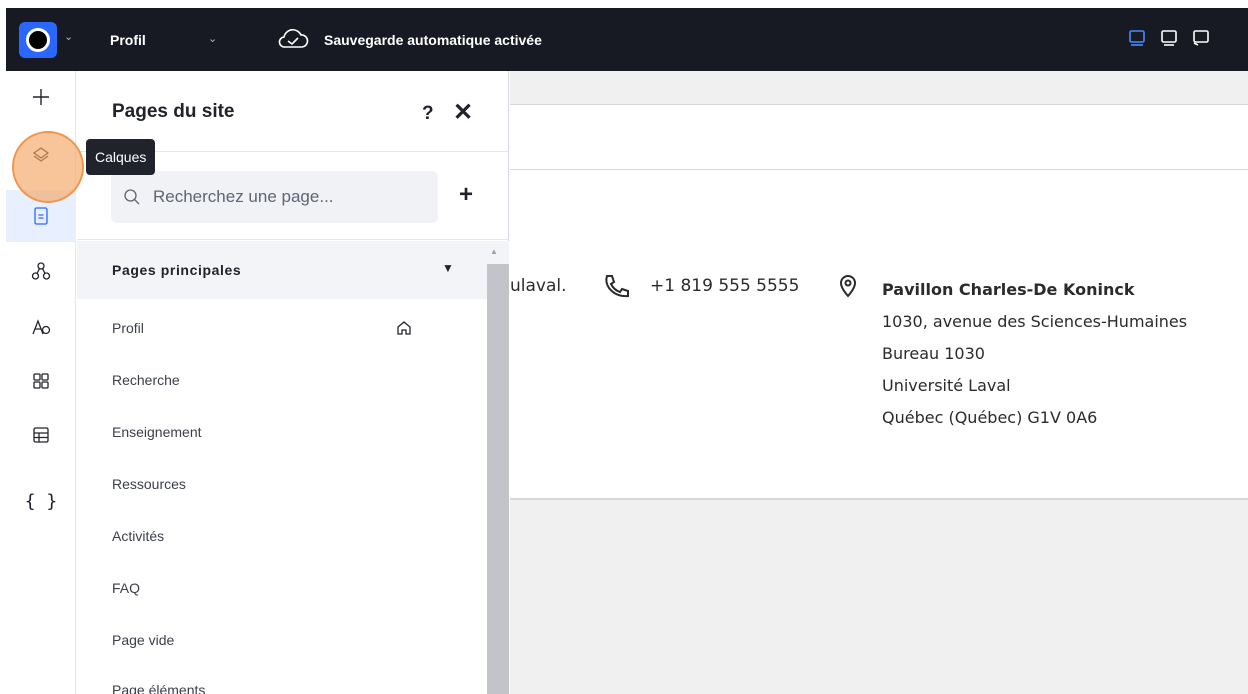 The width and height of the screenshot is (1248, 694). Describe the element at coordinates (149, 484) in the screenshot. I see `page-item-ressources: Ressources` at that location.